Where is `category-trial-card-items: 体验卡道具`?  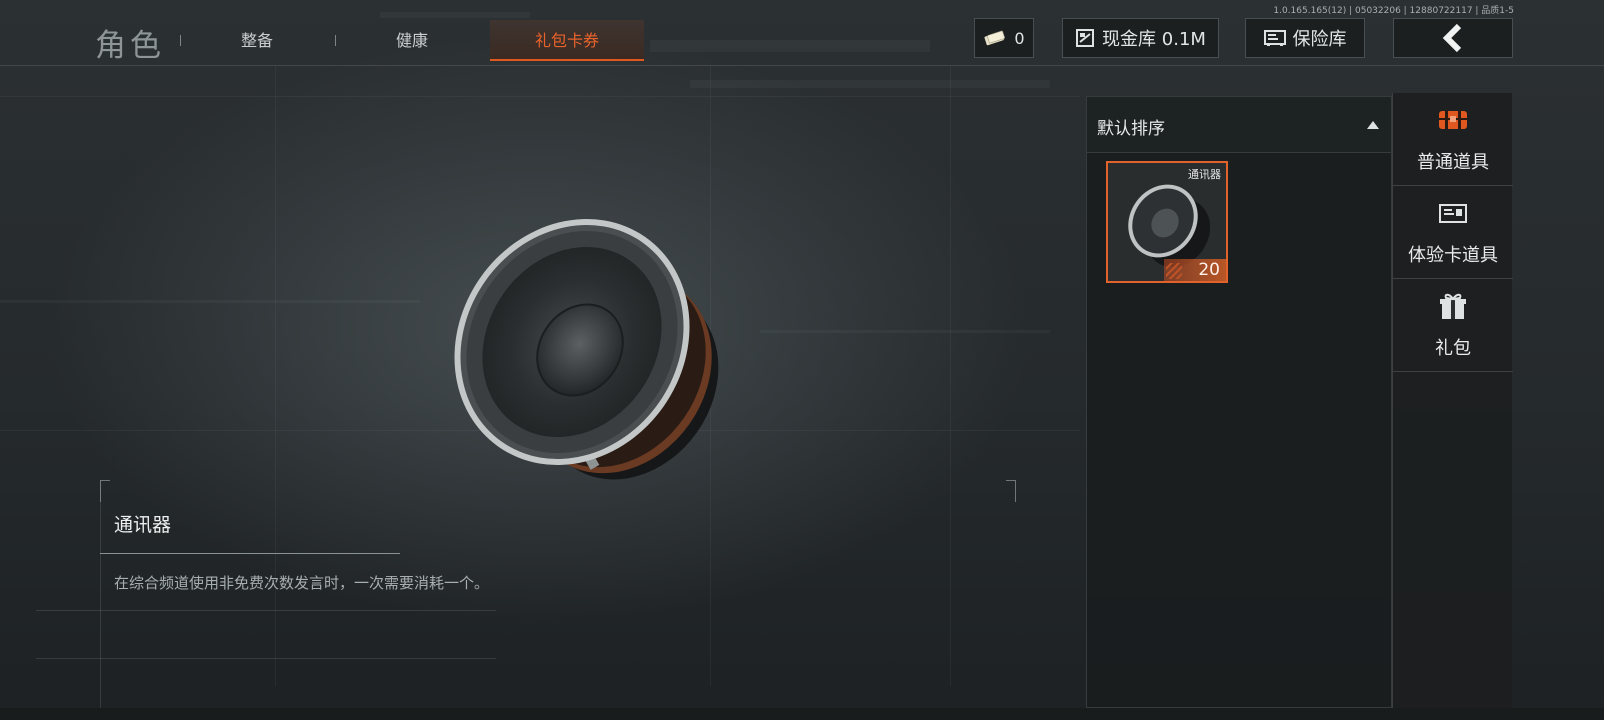
category-trial-card-items: 体验卡道具 is located at coordinates (1453, 232).